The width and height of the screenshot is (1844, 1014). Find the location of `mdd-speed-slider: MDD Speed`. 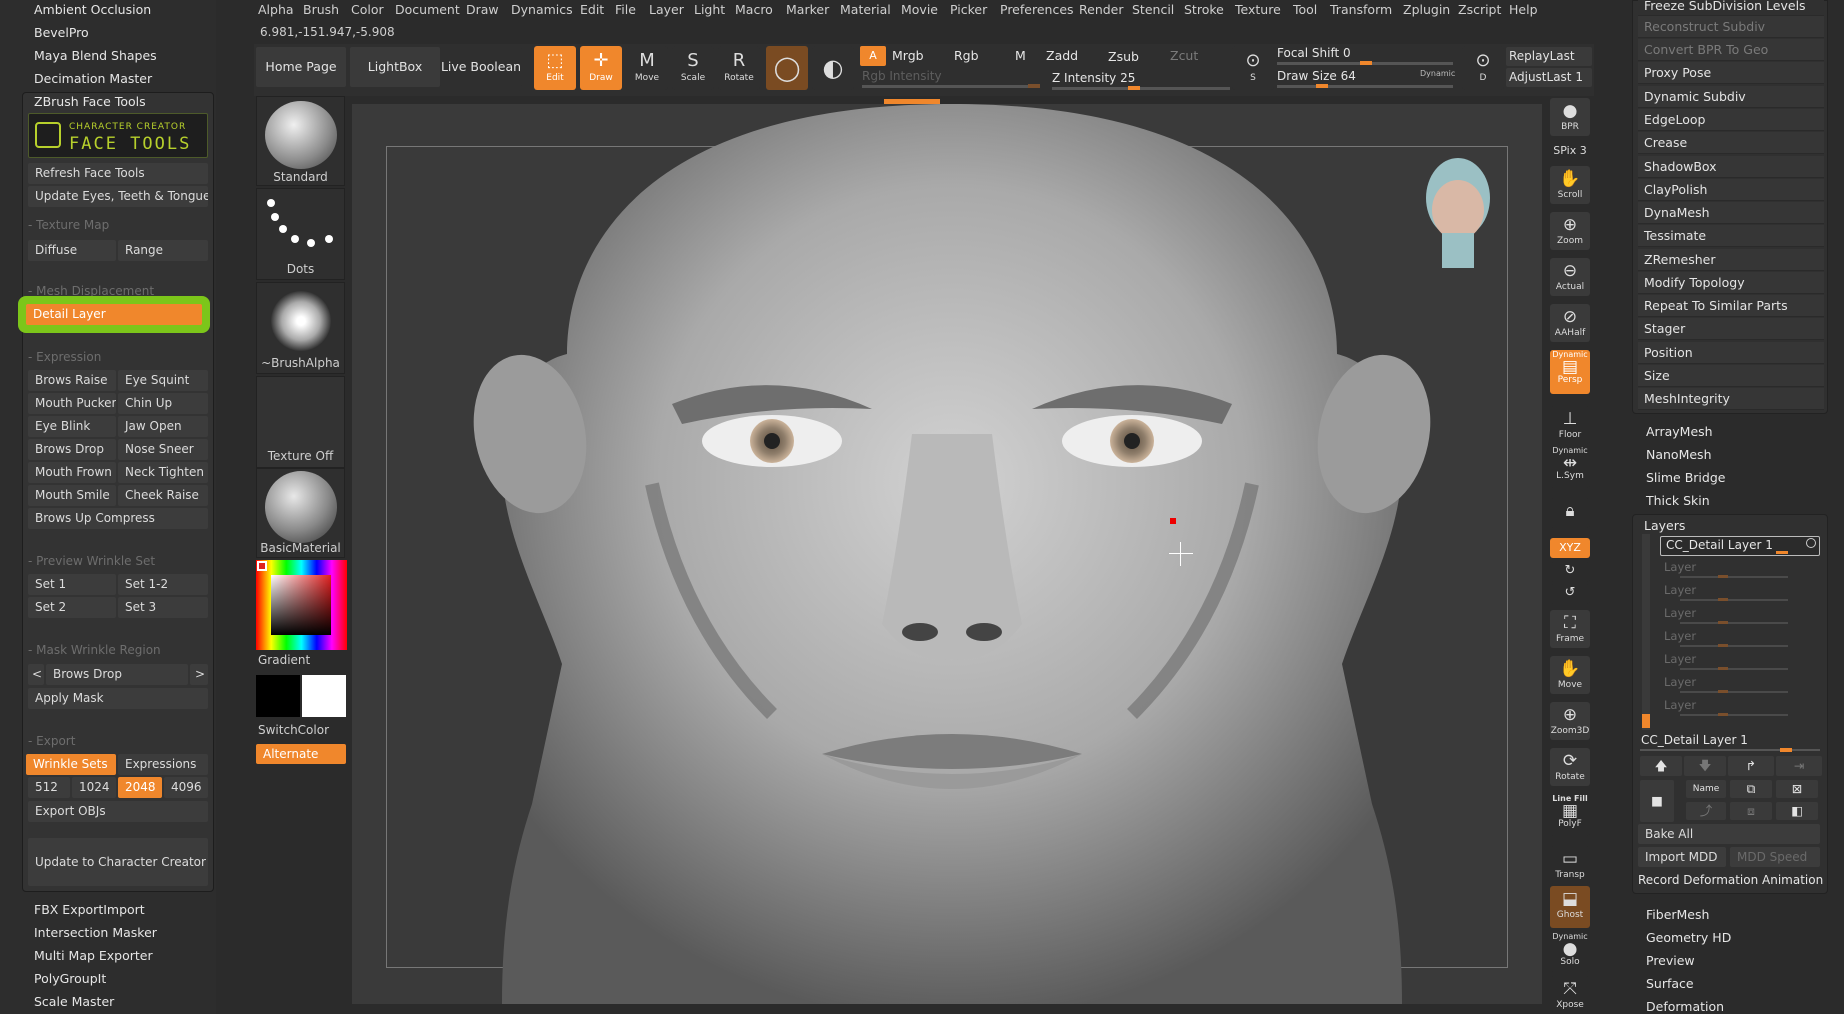

mdd-speed-slider: MDD Speed is located at coordinates (1775, 857).